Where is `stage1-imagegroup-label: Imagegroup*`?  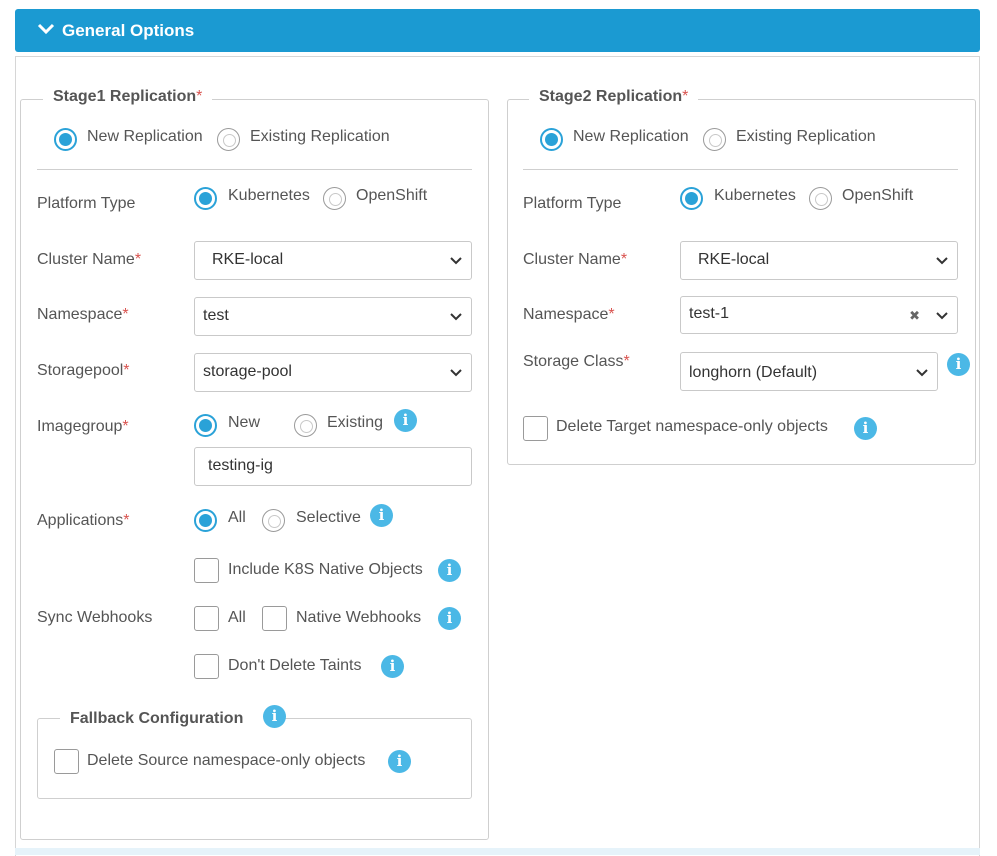 stage1-imagegroup-label: Imagegroup* is located at coordinates (83, 426).